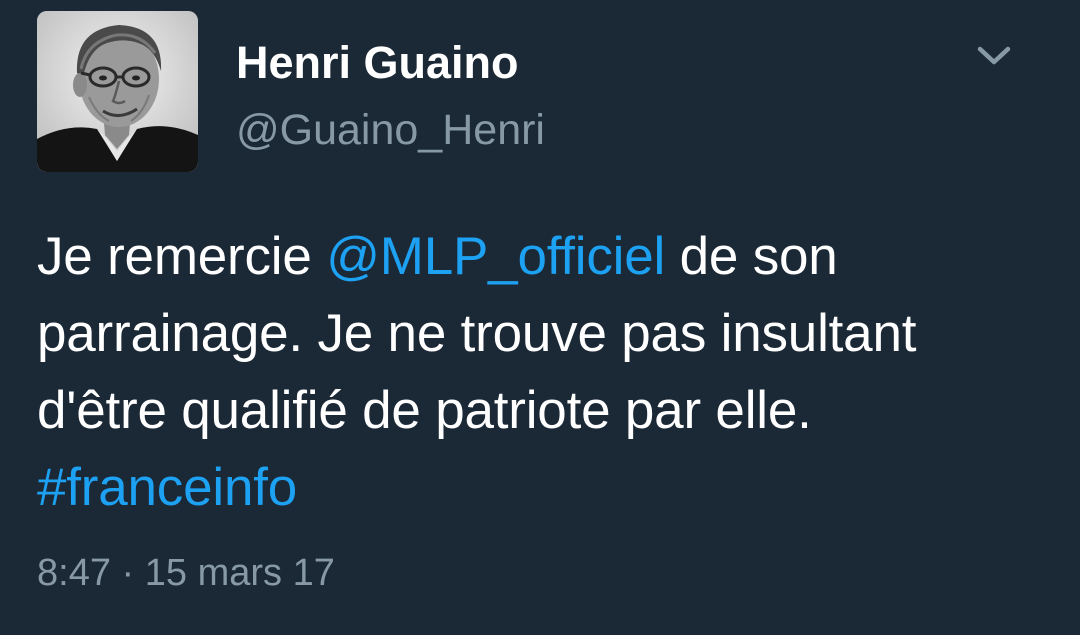  I want to click on user-handle: @Guaino_Henri, so click(390, 130).